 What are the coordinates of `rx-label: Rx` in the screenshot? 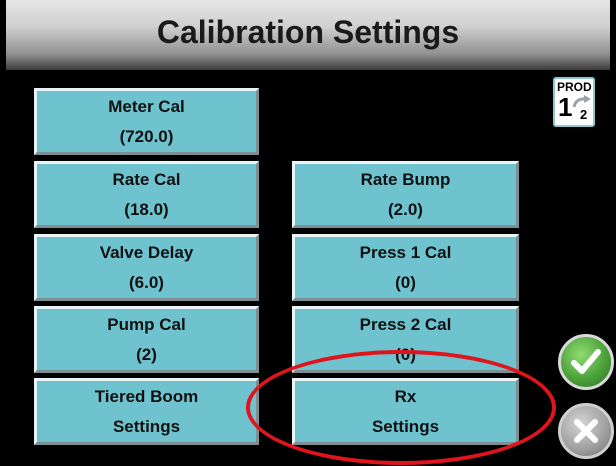 It's located at (405, 396).